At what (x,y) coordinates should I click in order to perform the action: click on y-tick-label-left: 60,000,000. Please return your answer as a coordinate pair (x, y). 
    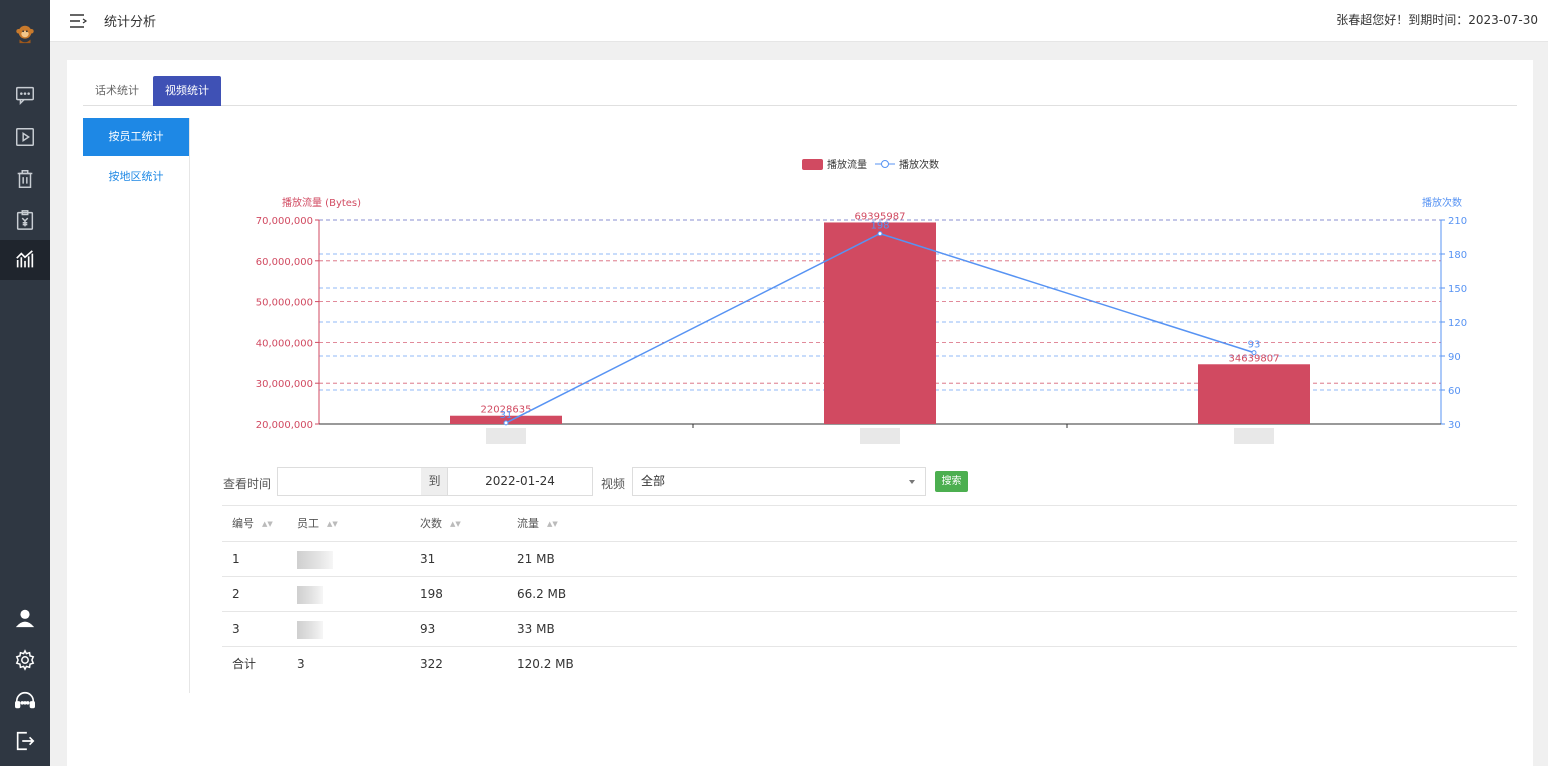
    Looking at the image, I should click on (284, 262).